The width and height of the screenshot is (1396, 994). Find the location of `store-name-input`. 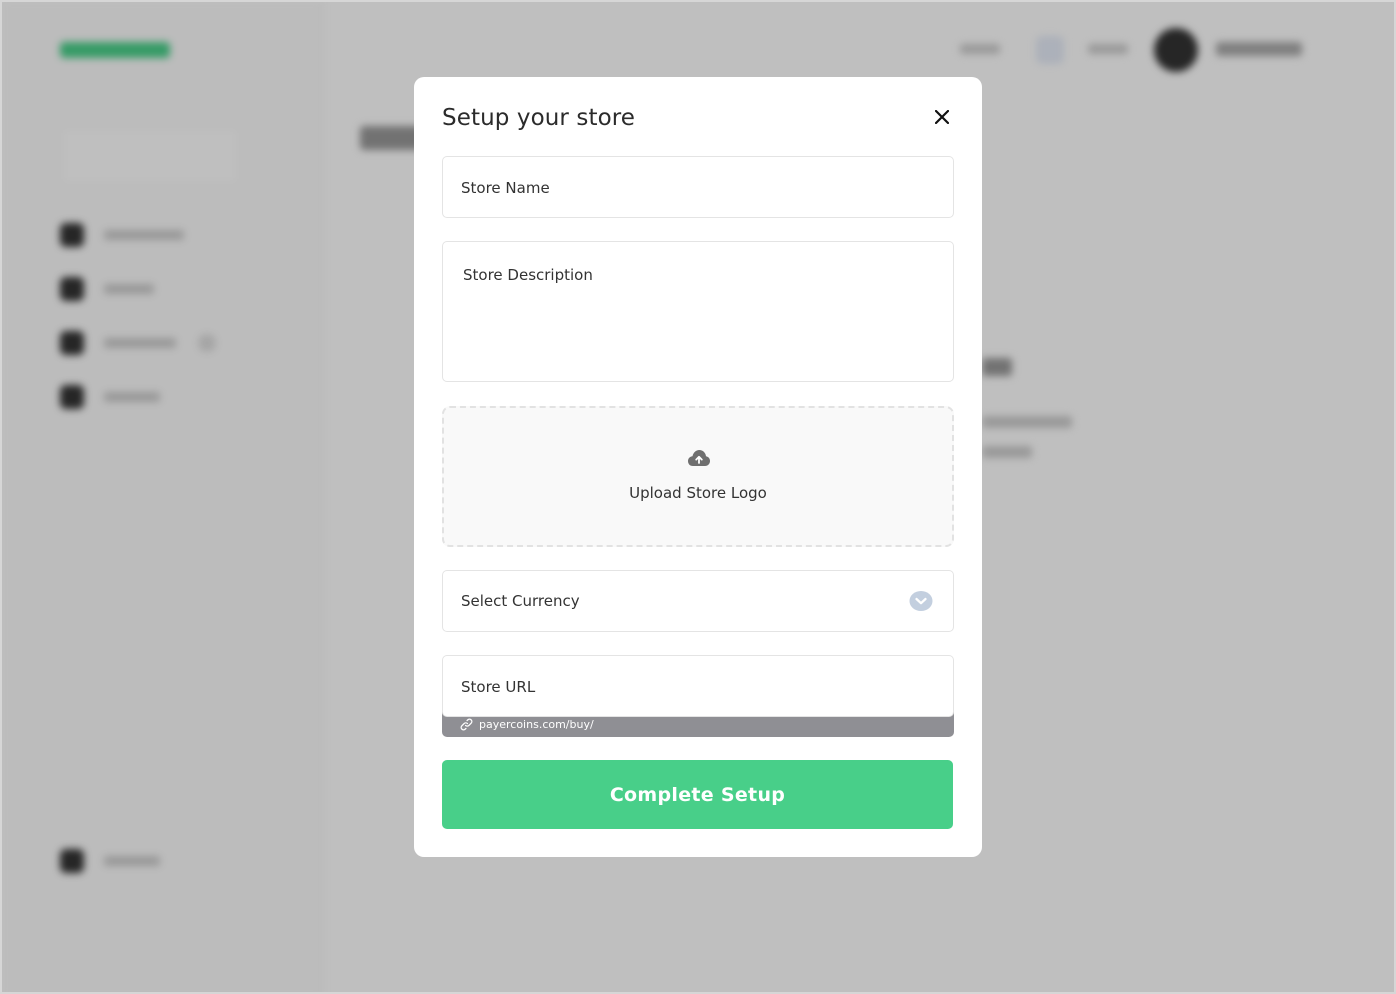

store-name-input is located at coordinates (696, 188).